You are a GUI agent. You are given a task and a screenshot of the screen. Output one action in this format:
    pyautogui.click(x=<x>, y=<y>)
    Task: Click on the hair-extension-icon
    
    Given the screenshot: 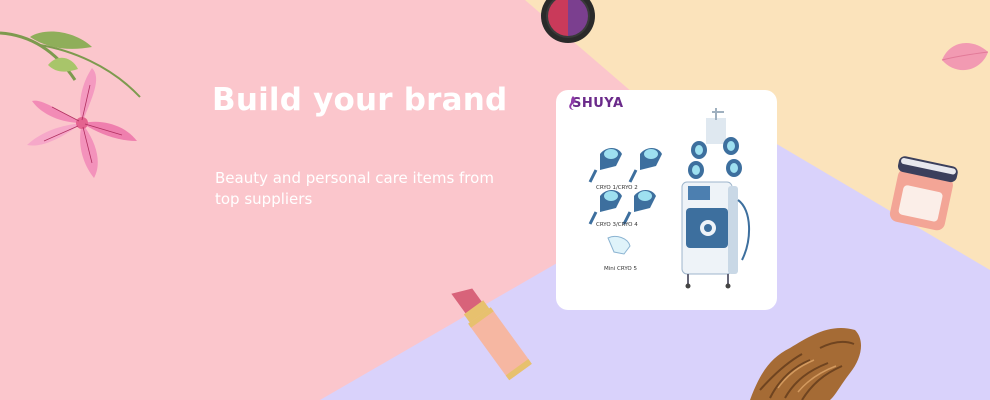 What is the action you would take?
    pyautogui.click(x=806, y=364)
    